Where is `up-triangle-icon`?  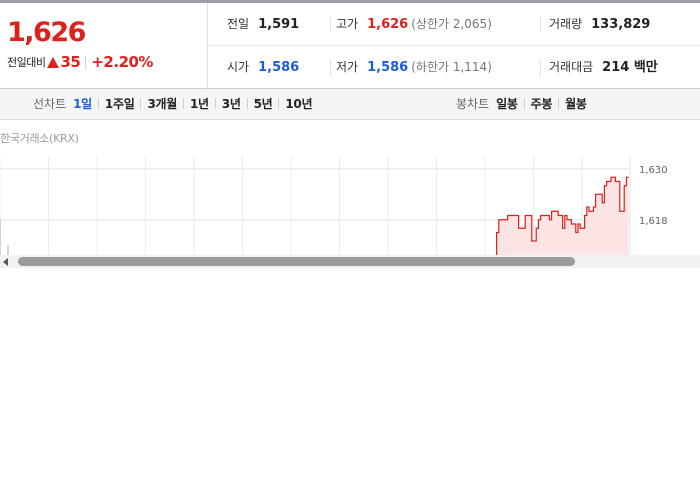 up-triangle-icon is located at coordinates (53, 62).